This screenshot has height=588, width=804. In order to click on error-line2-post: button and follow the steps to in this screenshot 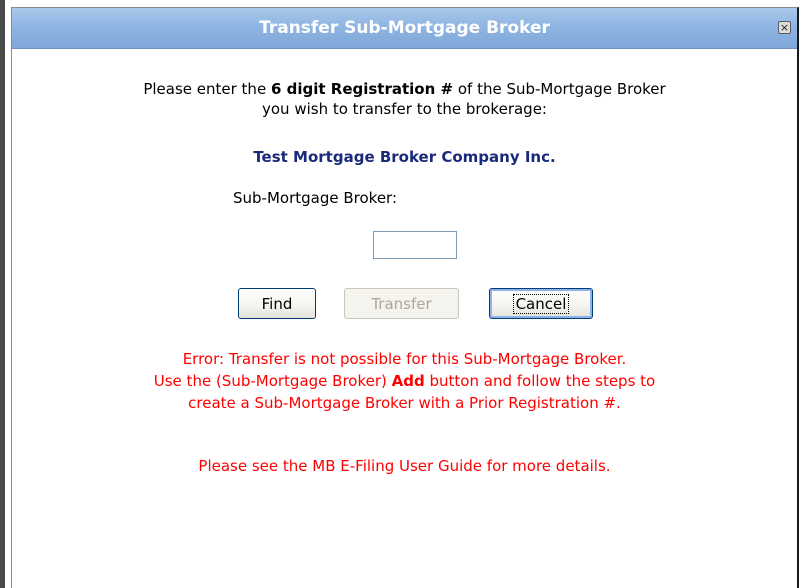, I will do `click(540, 381)`.